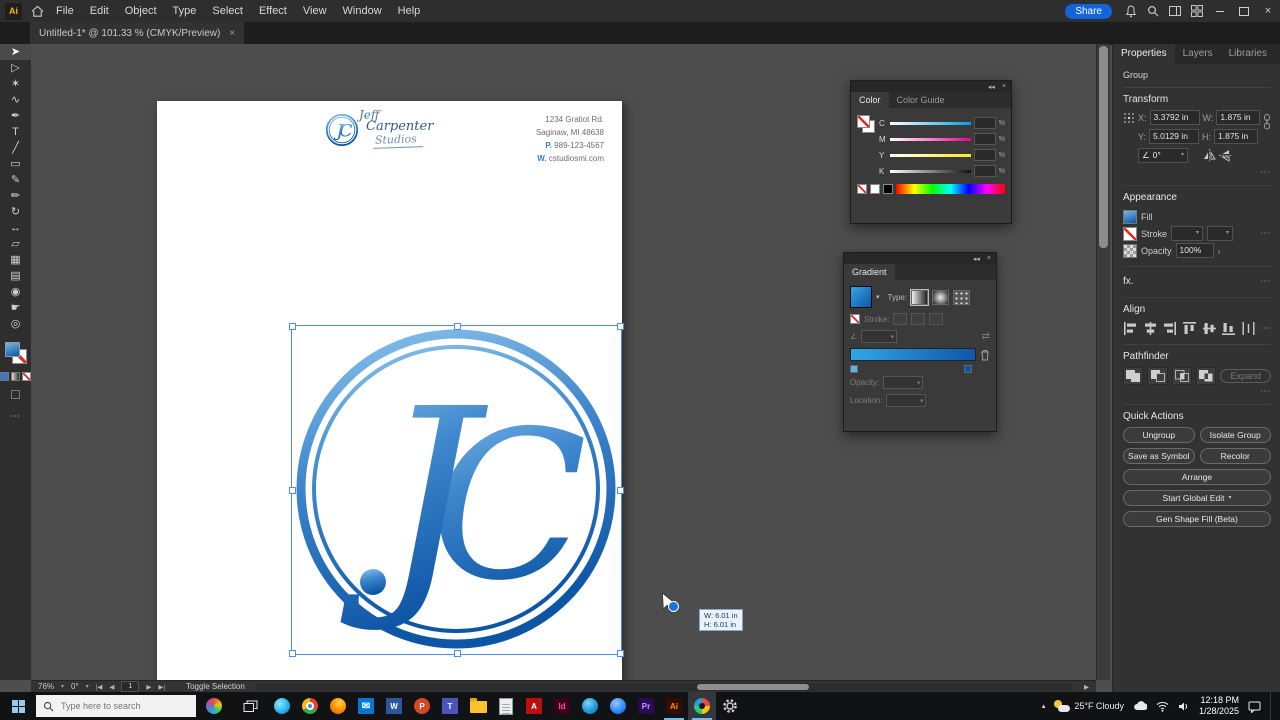  Describe the element at coordinates (620, 326) in the screenshot. I see `handle-top-right` at that location.